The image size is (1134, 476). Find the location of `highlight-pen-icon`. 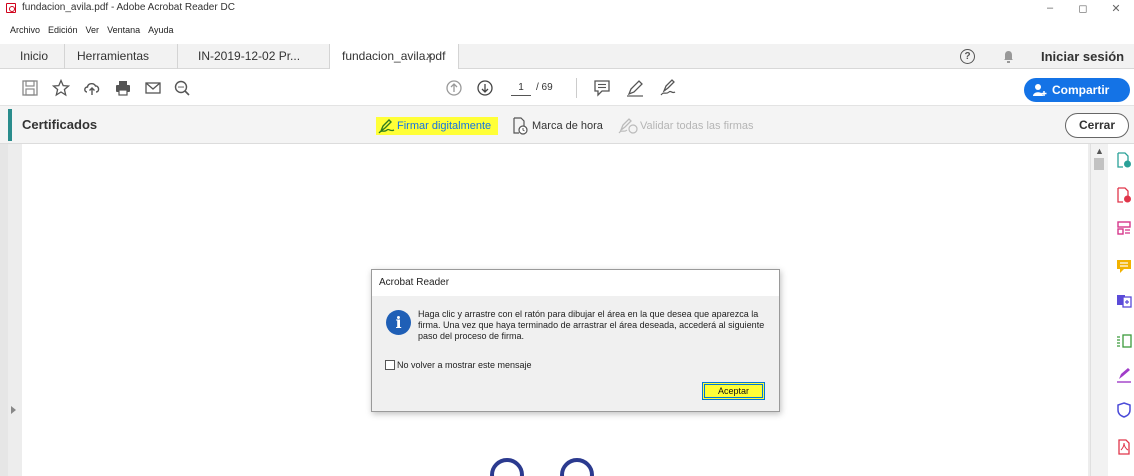

highlight-pen-icon is located at coordinates (635, 88).